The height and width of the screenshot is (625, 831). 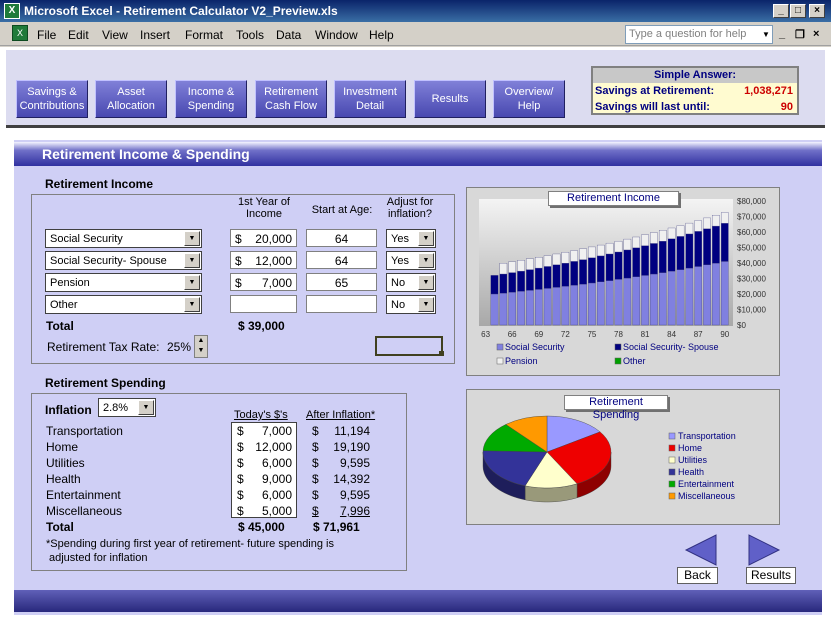 I want to click on spending-today-5: 6,000, so click(x=271, y=495).